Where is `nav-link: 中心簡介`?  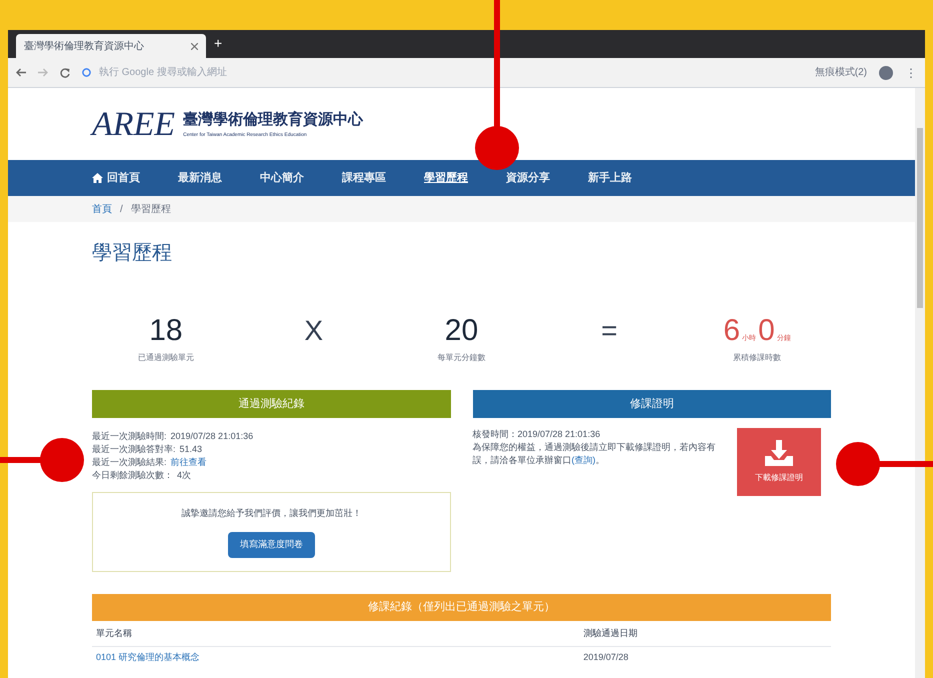
nav-link: 中心簡介 is located at coordinates (282, 178).